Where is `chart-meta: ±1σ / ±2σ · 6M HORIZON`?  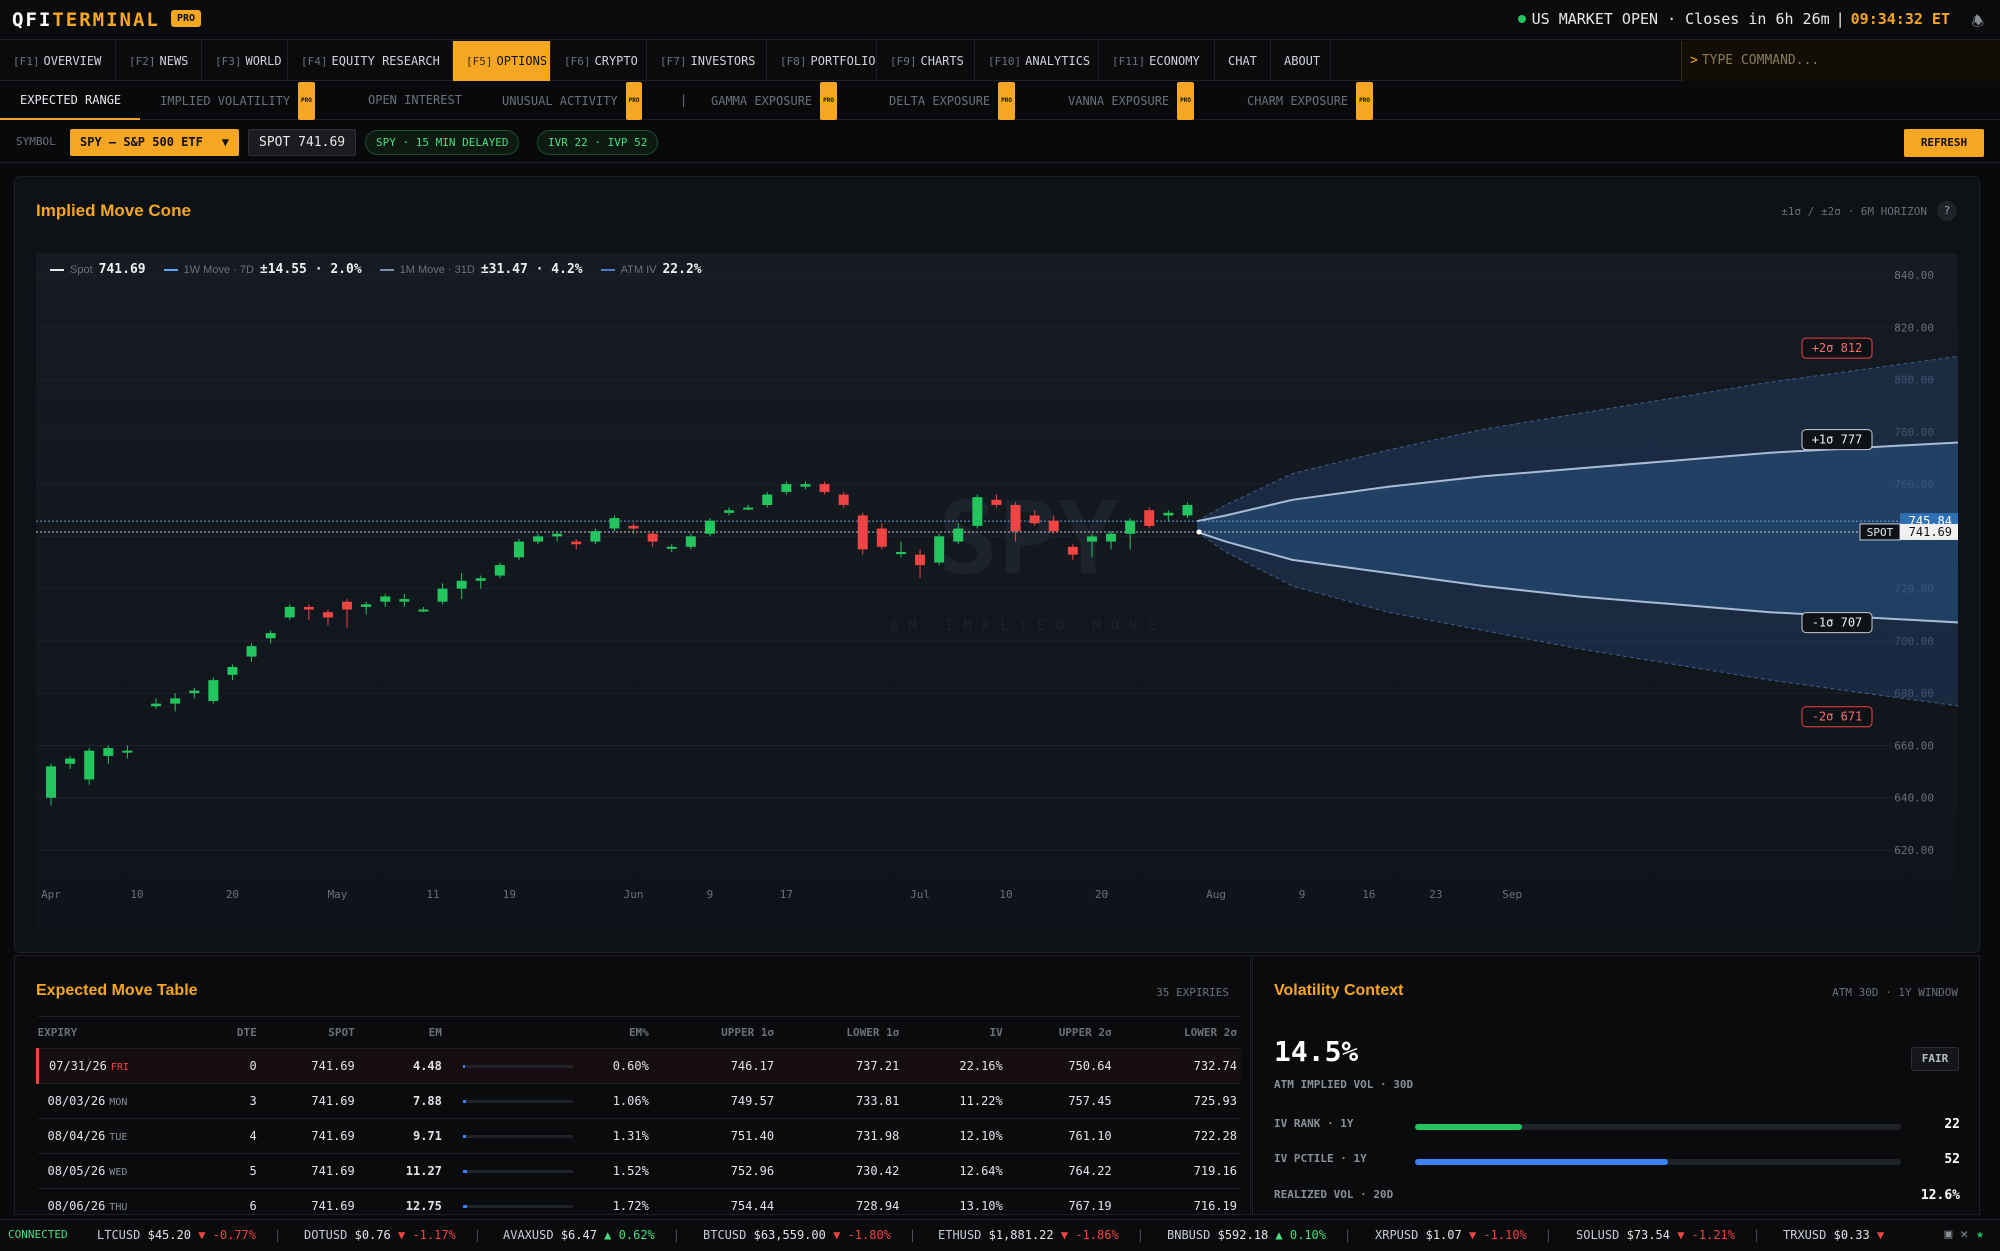
chart-meta: ±1σ / ±2σ · 6M HORIZON is located at coordinates (1854, 211).